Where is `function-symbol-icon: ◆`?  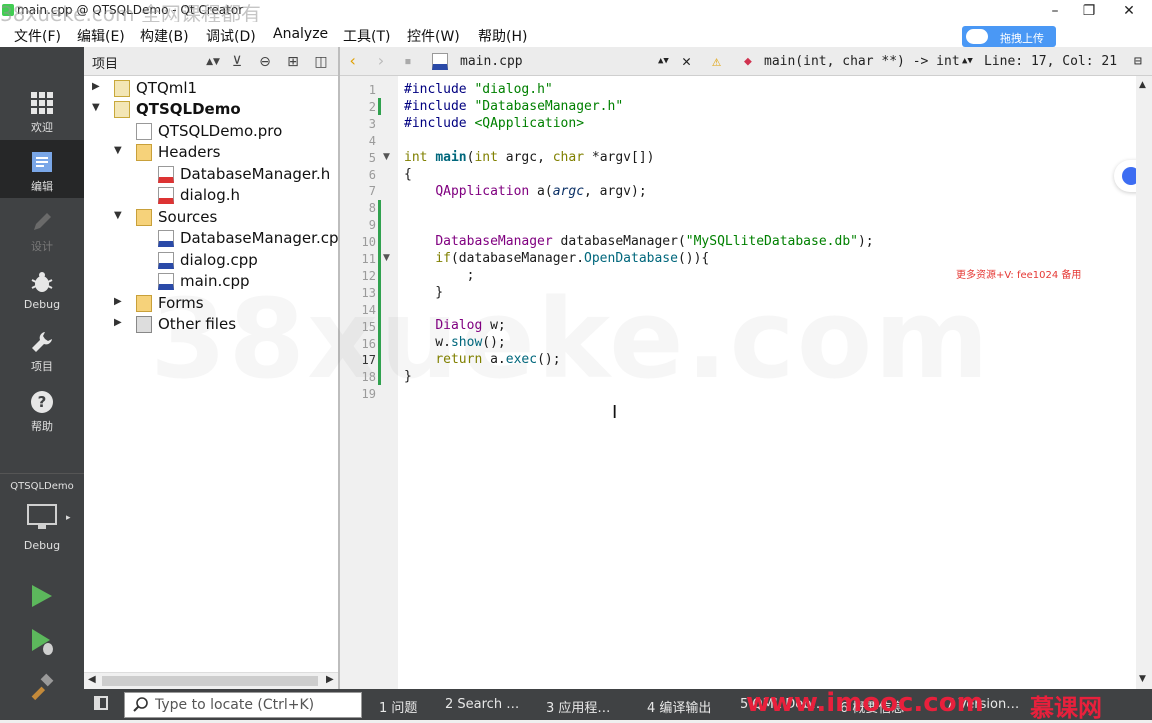 function-symbol-icon: ◆ is located at coordinates (748, 61).